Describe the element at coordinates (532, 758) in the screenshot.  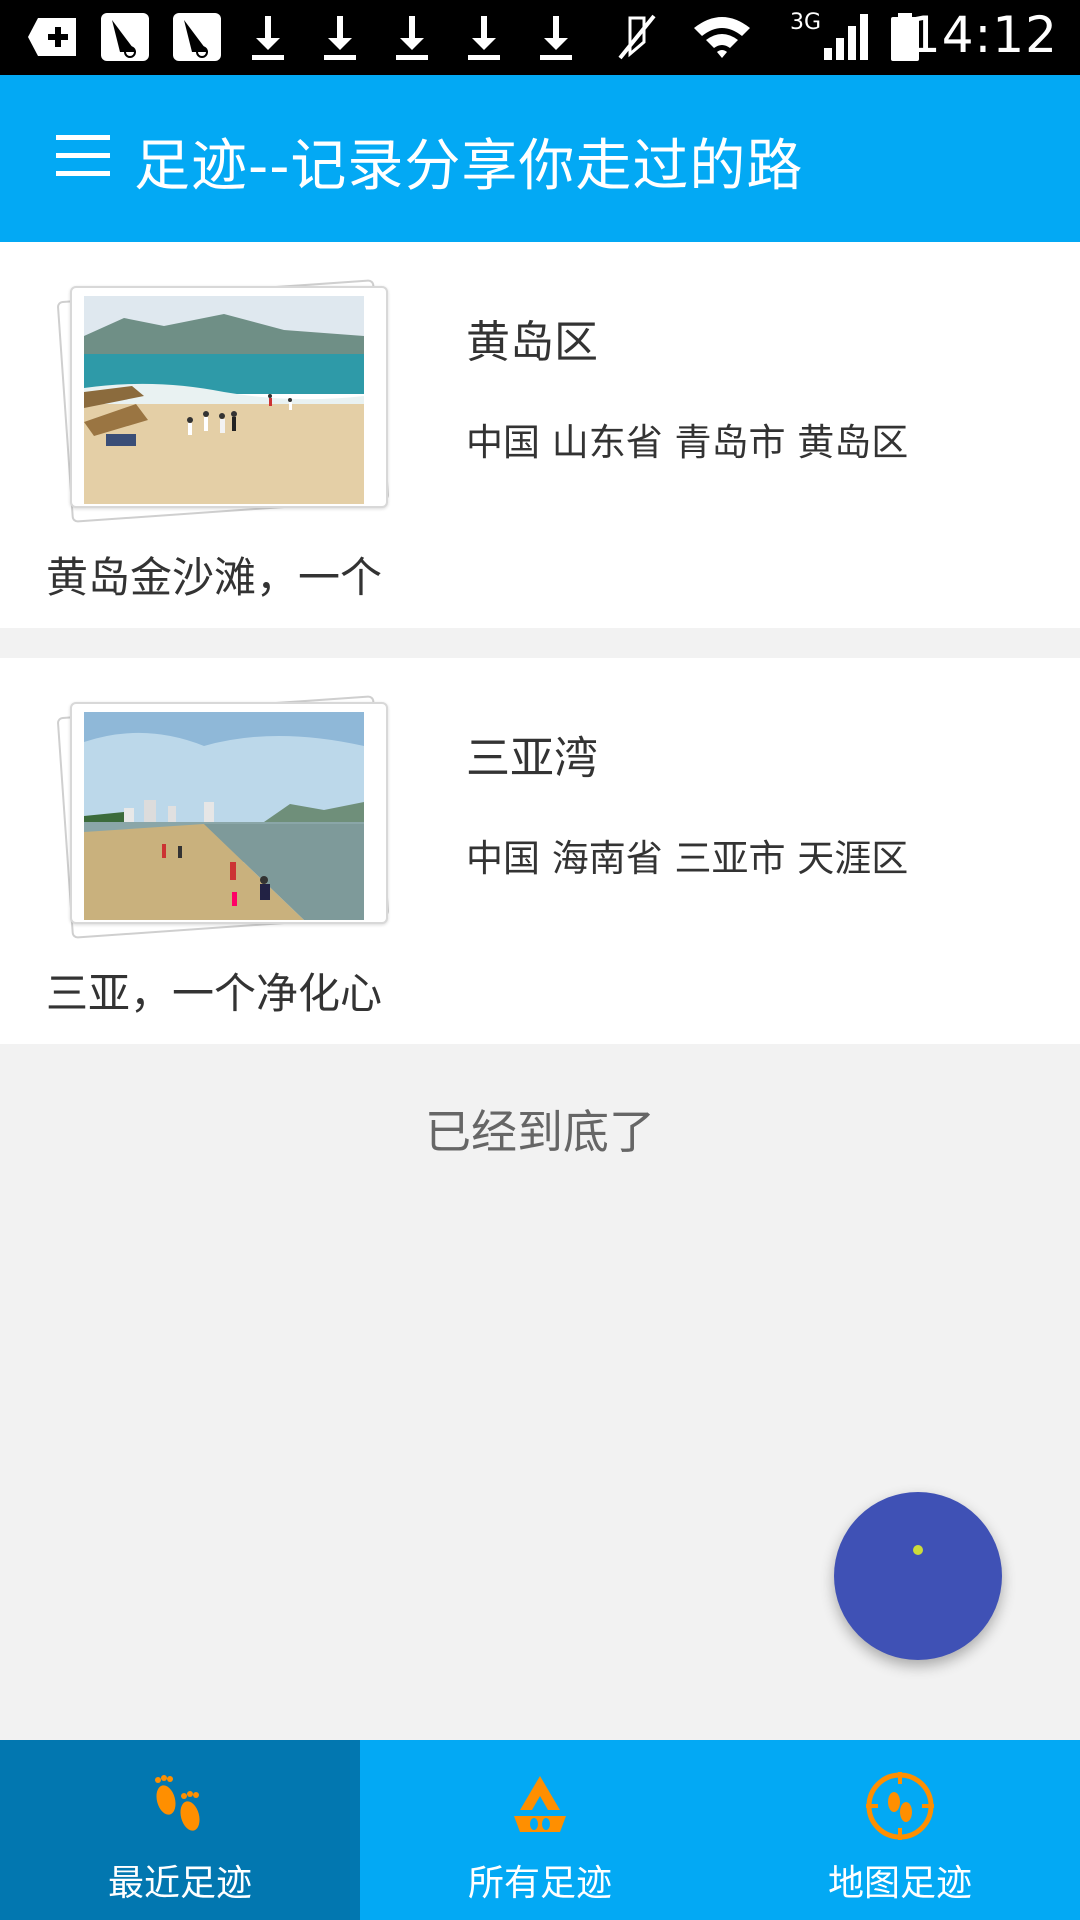
I see `card-title: 三亚湾` at that location.